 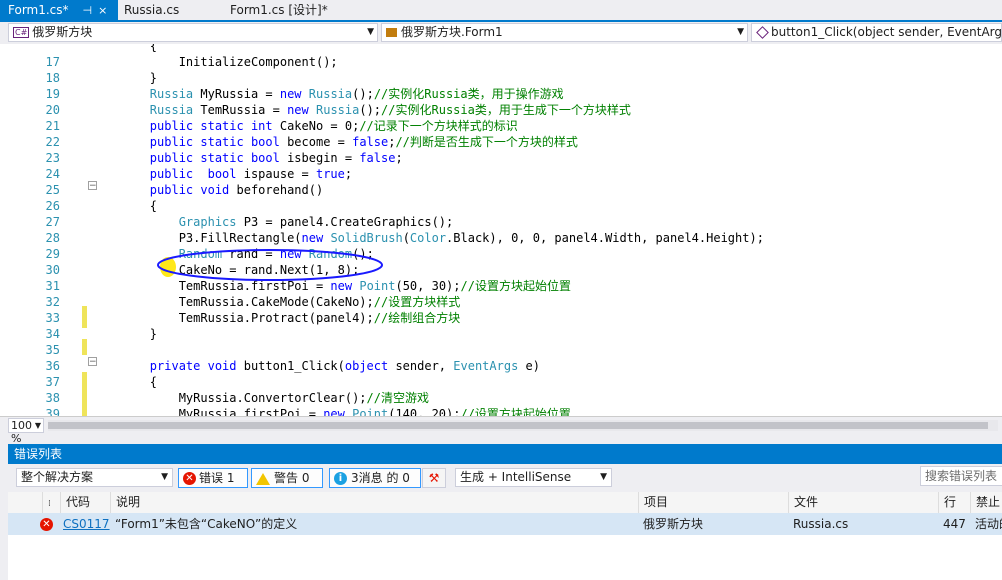 What do you see at coordinates (564, 32) in the screenshot?
I see `class-combo: 俄罗斯方块.Form1 ▼` at bounding box center [564, 32].